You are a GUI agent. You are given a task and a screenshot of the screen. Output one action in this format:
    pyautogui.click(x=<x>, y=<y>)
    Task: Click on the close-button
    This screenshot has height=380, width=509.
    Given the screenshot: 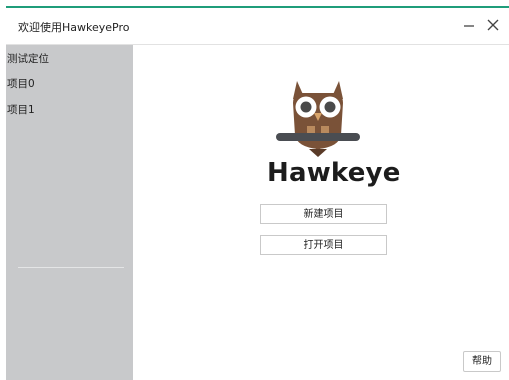 What is the action you would take?
    pyautogui.click(x=493, y=25)
    